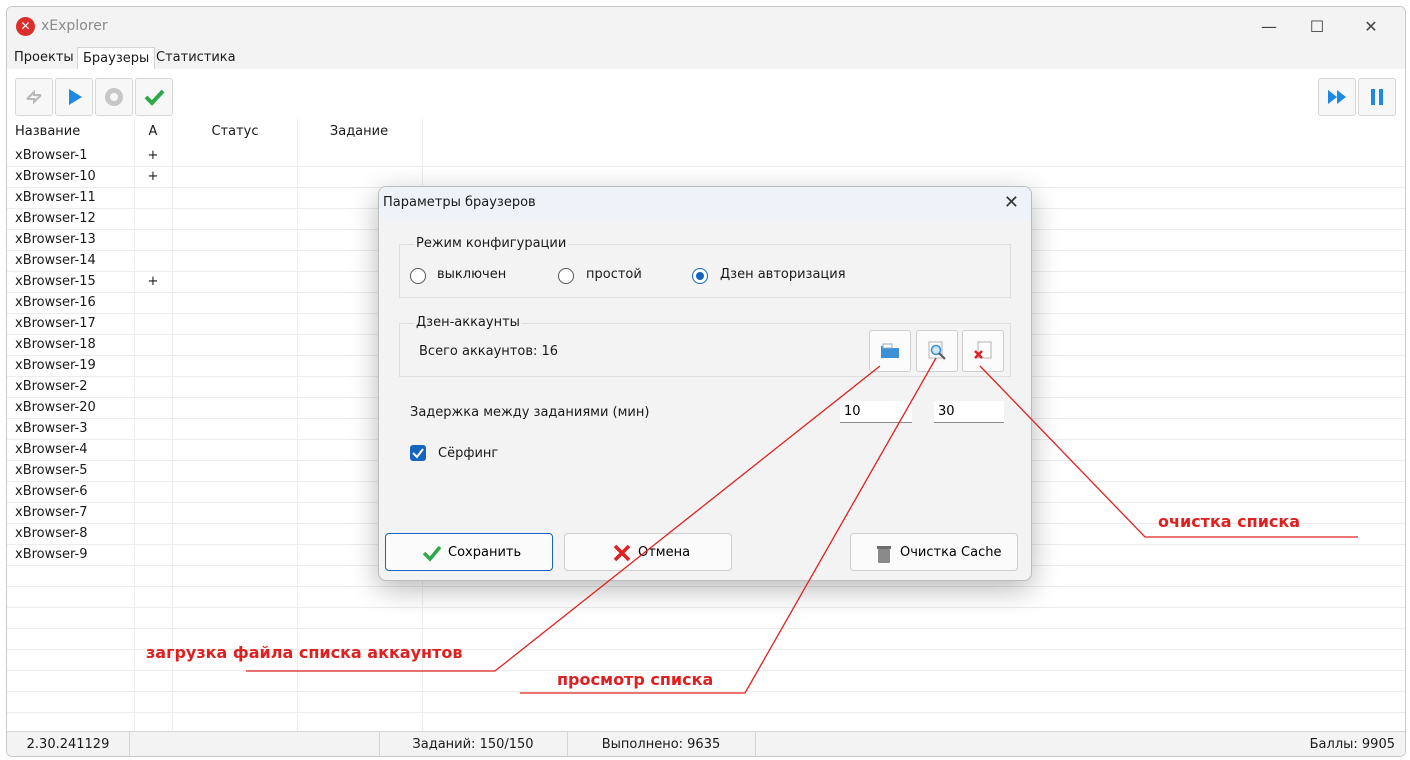 Image resolution: width=1410 pixels, height=760 pixels. What do you see at coordinates (661, 744) in the screenshot?
I see `status-done: Выполнено: 9635` at bounding box center [661, 744].